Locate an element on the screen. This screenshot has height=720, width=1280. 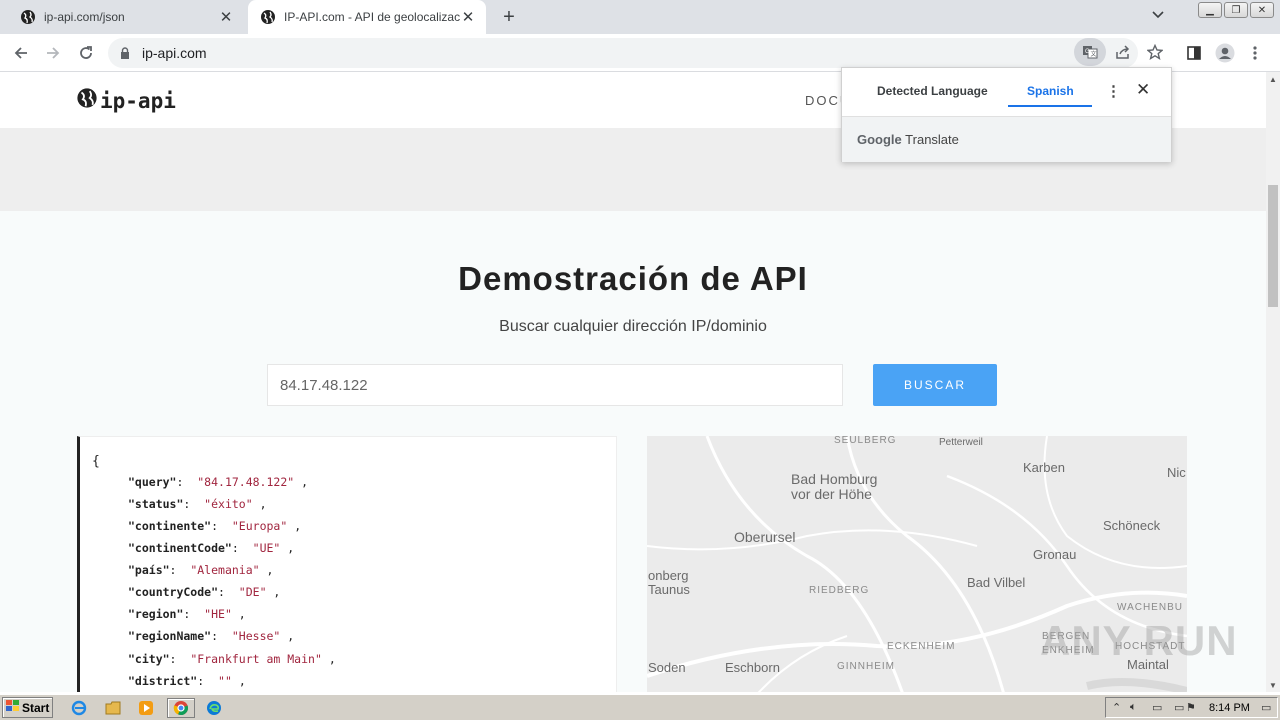
json-key: "region" is located at coordinates (156, 614).